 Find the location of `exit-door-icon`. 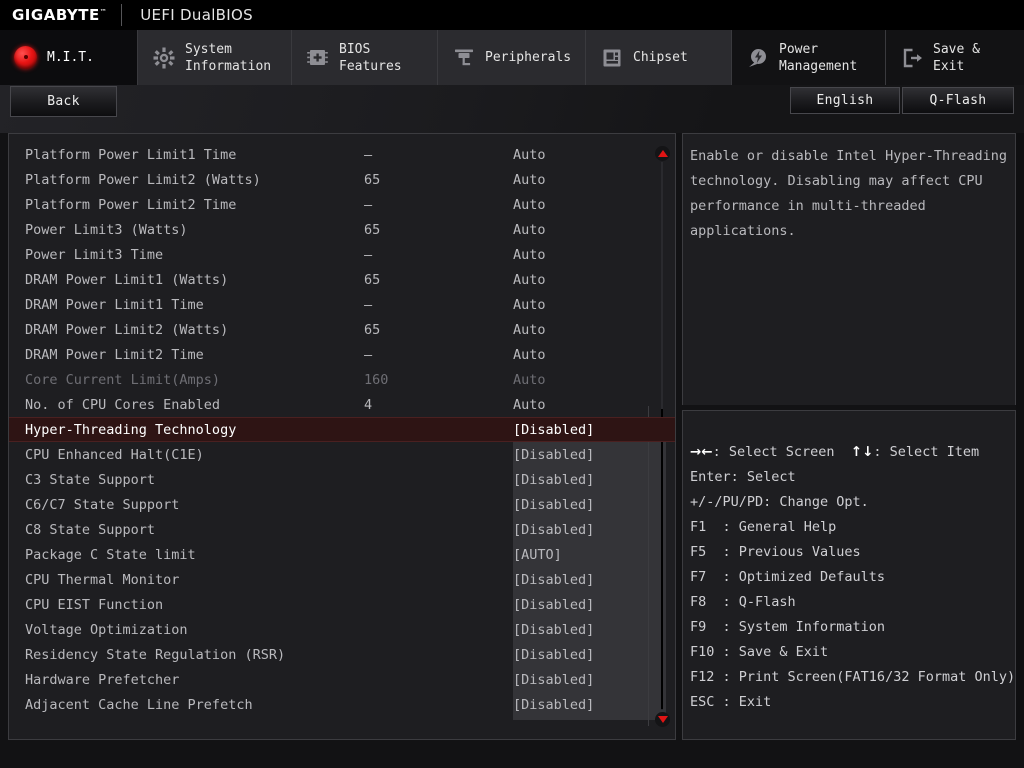

exit-door-icon is located at coordinates (912, 58).